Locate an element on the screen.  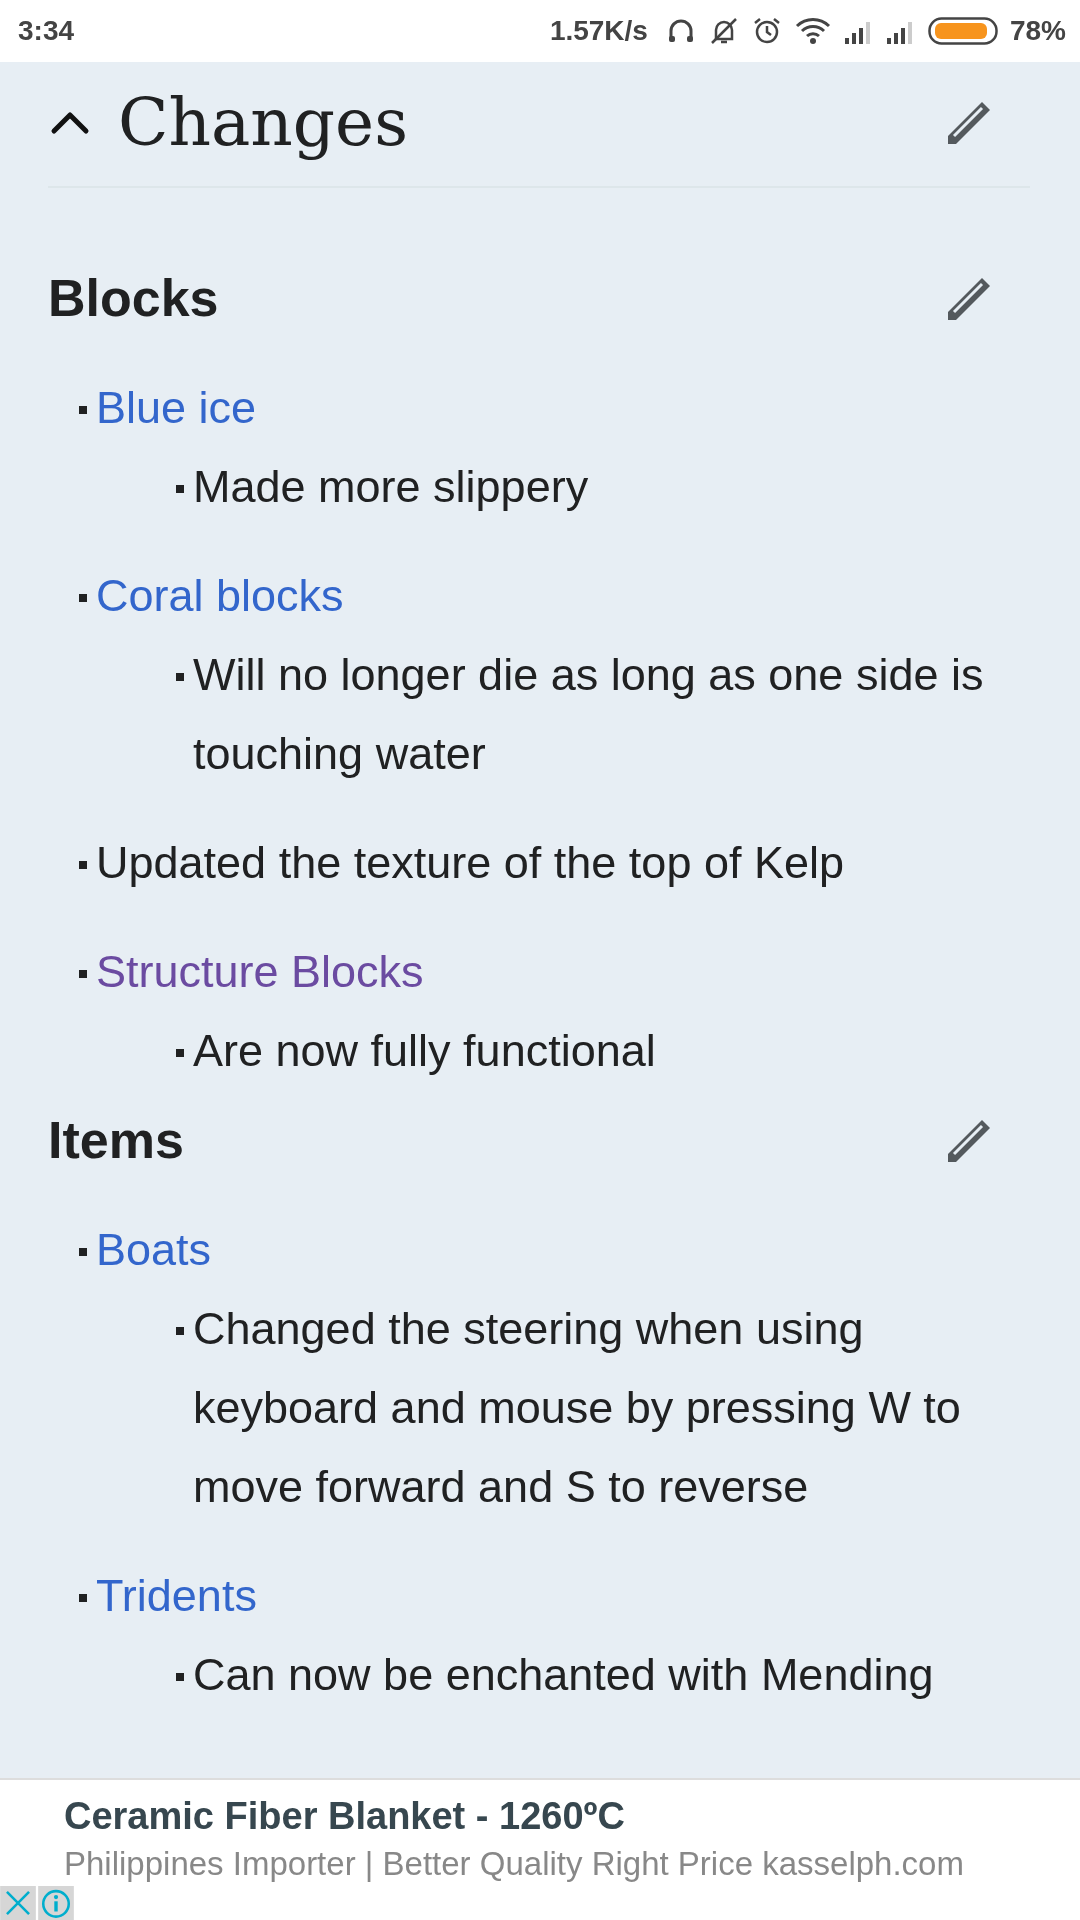
ad-banner: Ceramic Fiber Blanket - 1260ºC Philippines Importer | Better Quality Right Price kasselph.com is located at coordinates (540, 1849).